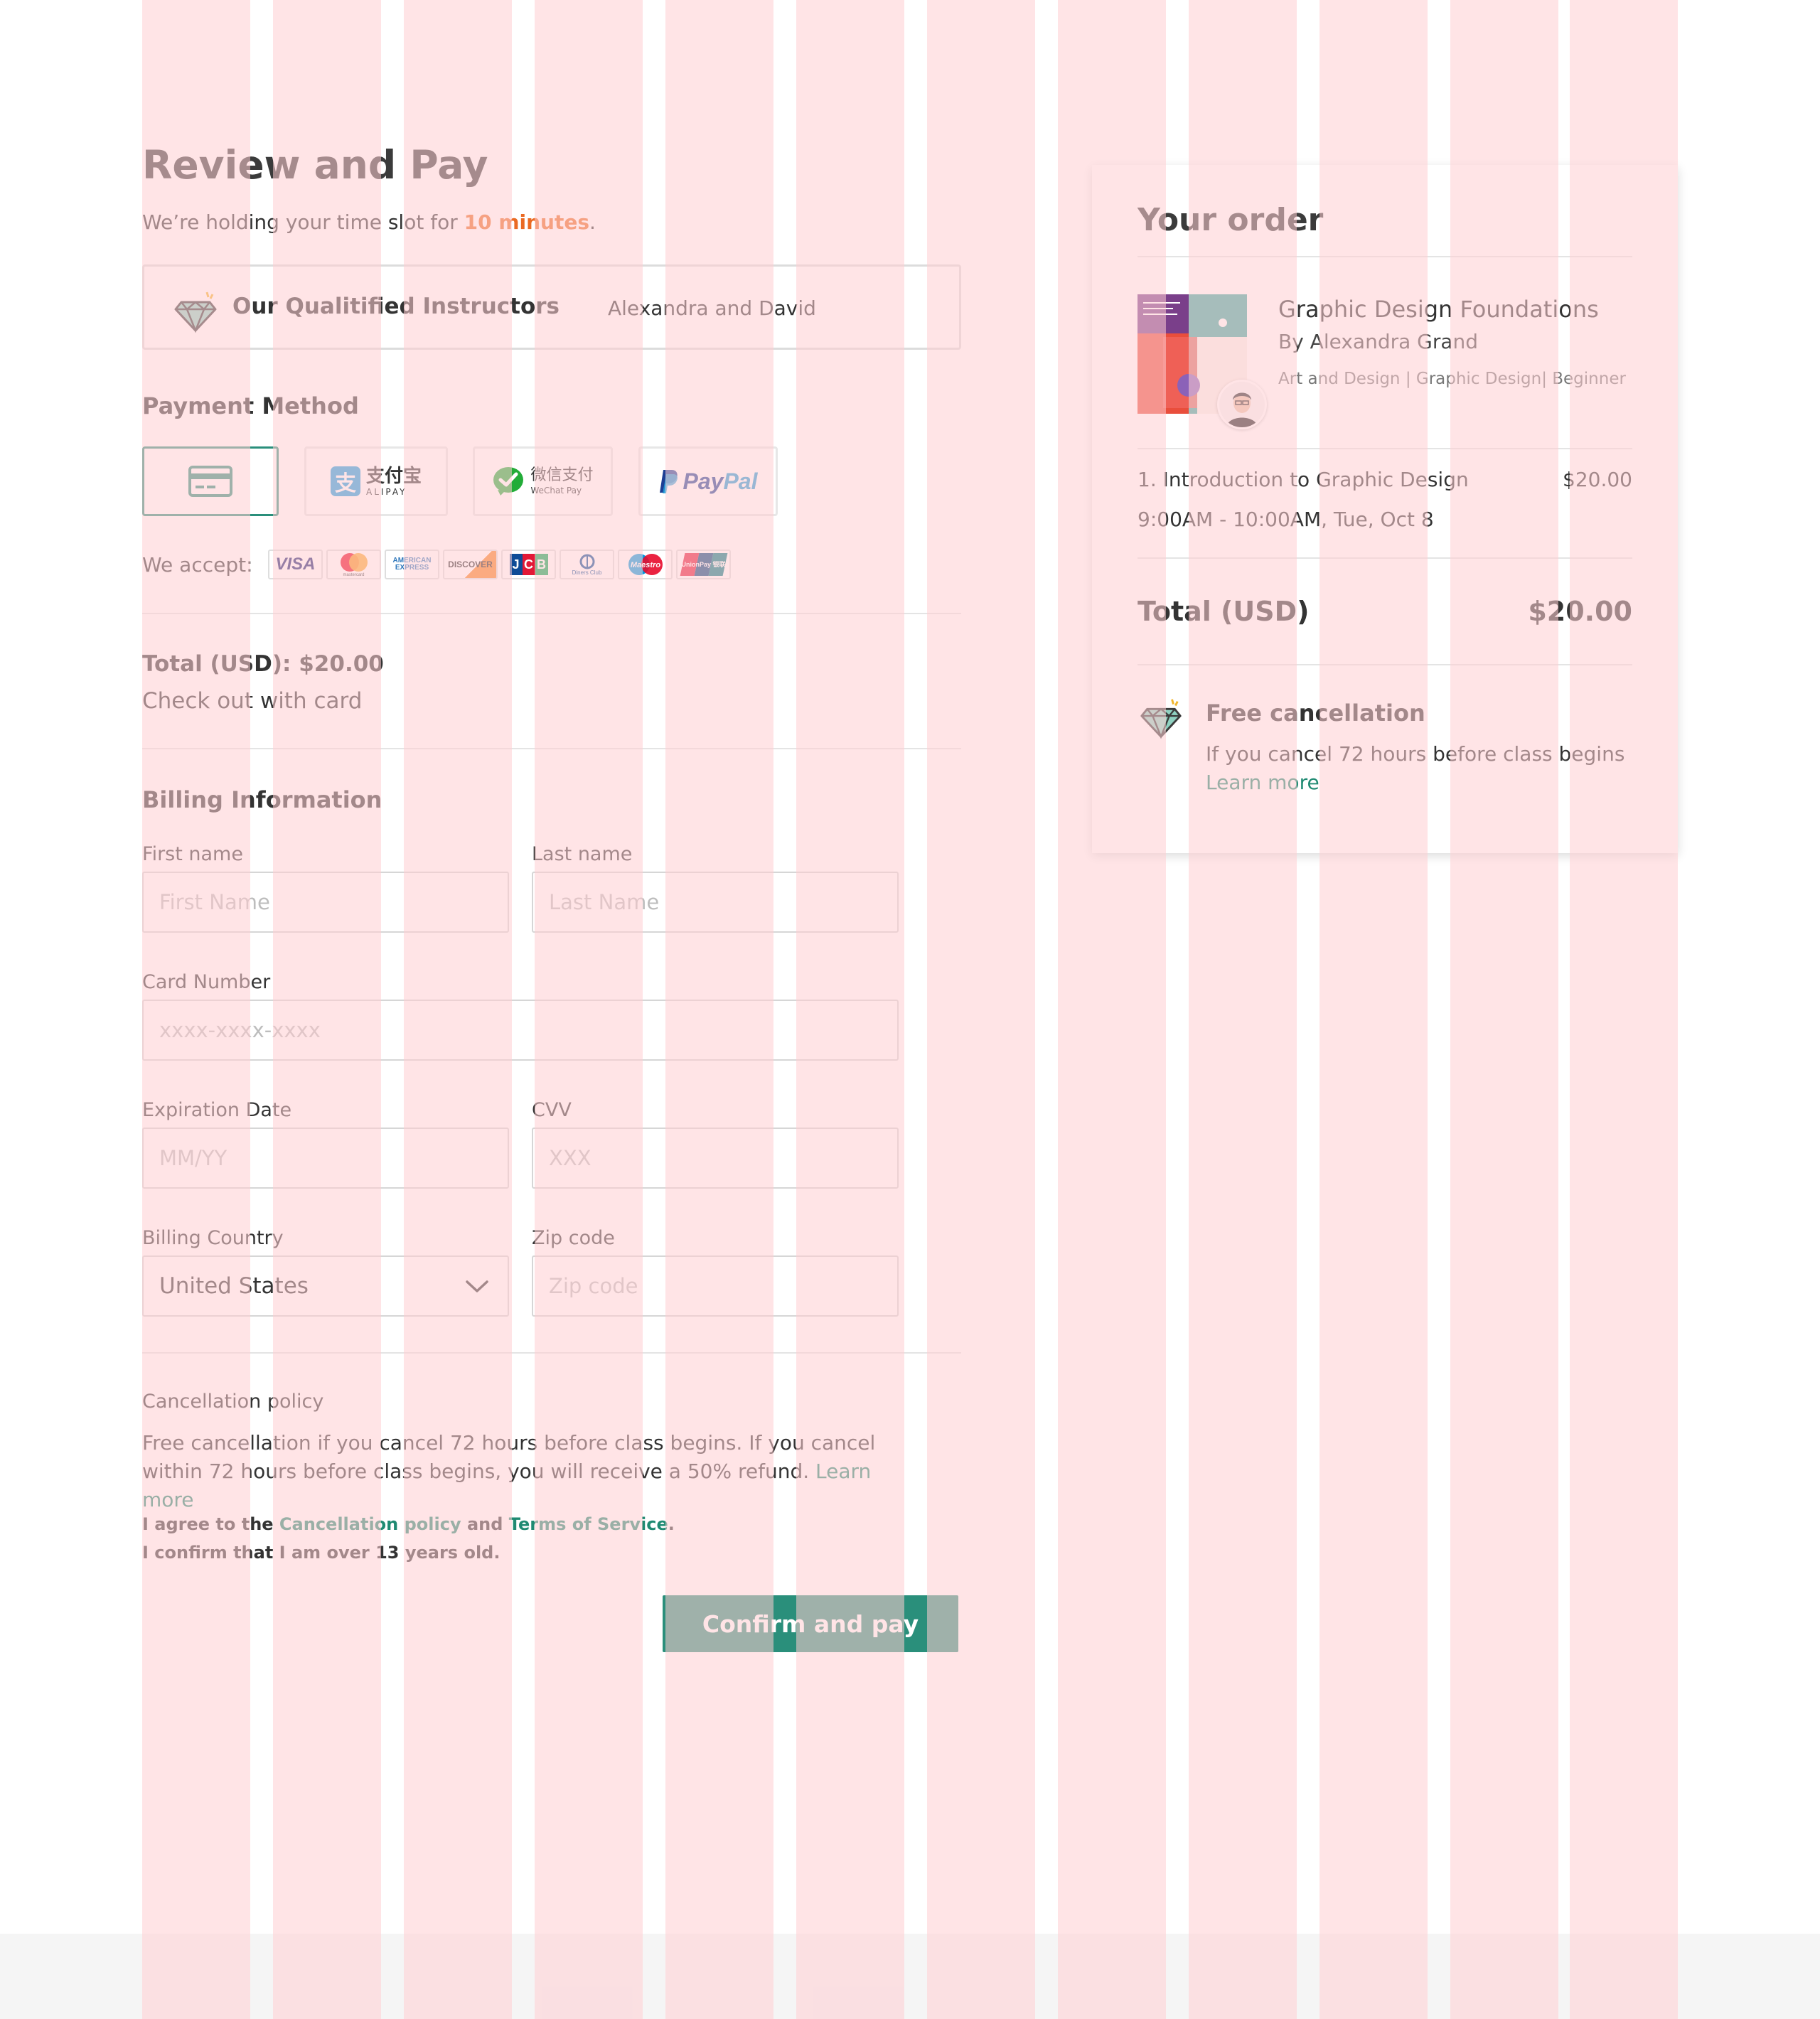 The height and width of the screenshot is (2019, 1820). I want to click on wechat-logo-en: WeChat Pay, so click(556, 491).